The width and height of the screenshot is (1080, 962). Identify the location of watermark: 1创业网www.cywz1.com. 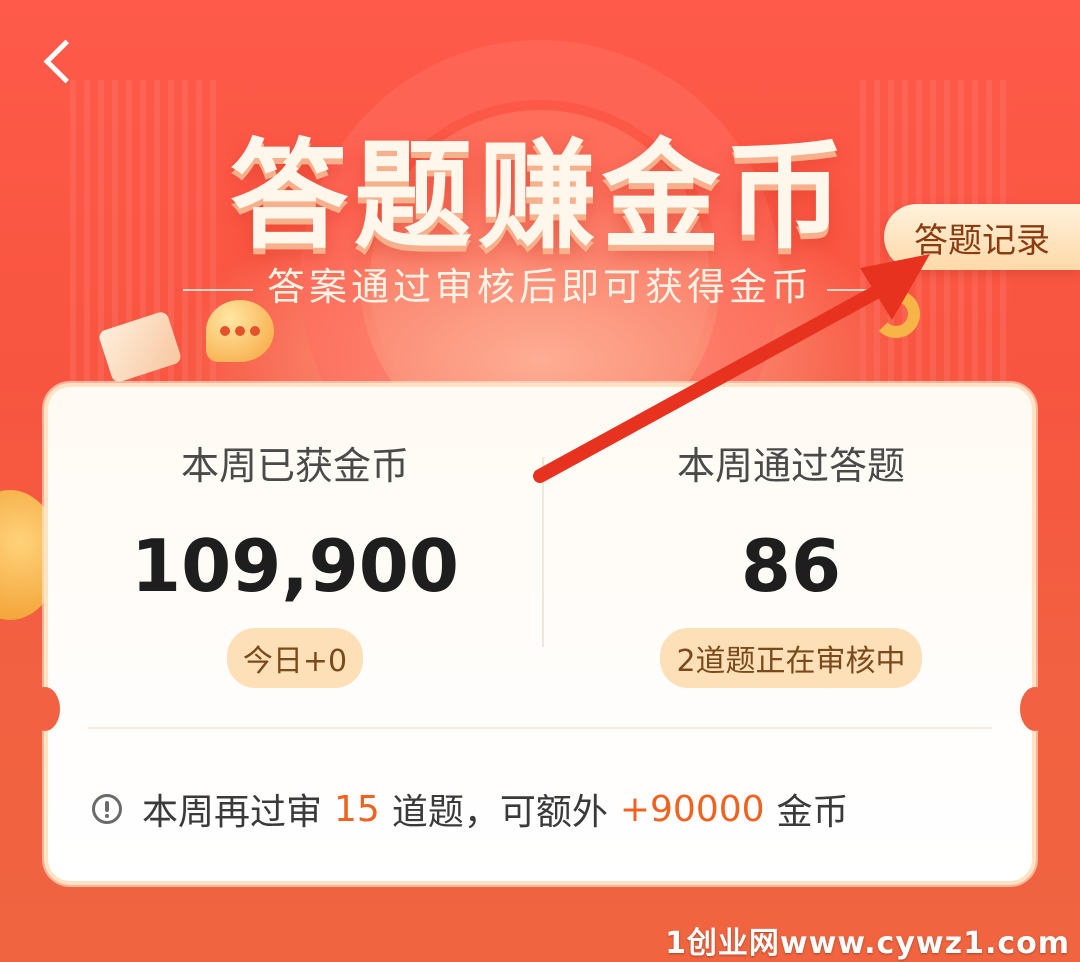
(867, 943).